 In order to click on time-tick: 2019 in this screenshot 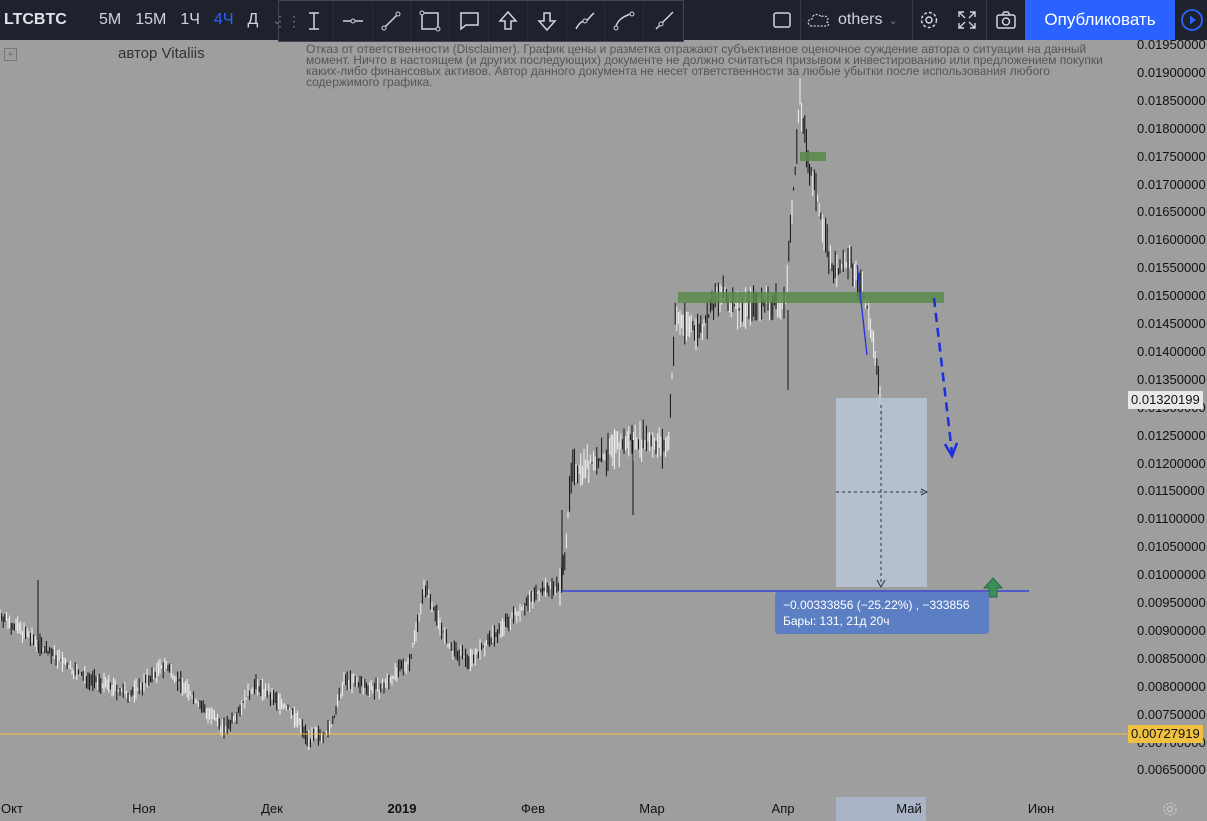, I will do `click(402, 808)`.